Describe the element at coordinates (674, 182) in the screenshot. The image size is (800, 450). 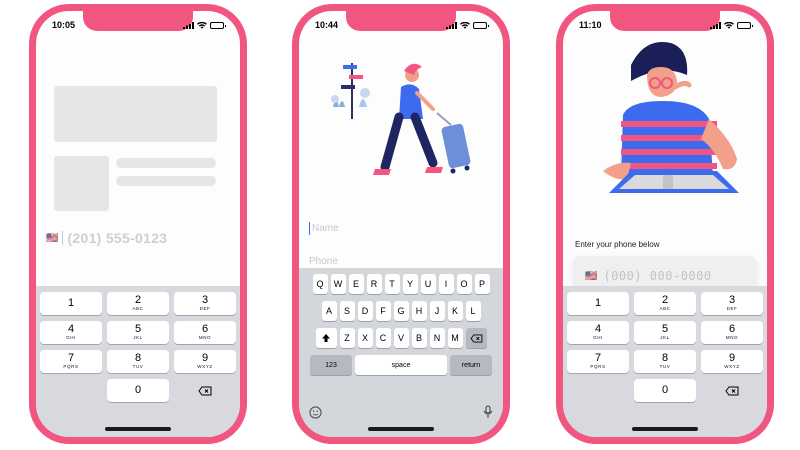
I see `tablet-illustration` at that location.